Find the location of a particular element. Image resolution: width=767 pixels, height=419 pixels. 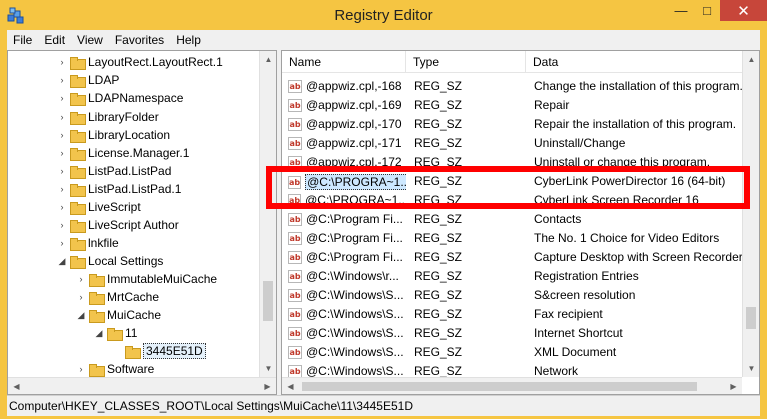

tree-item-label: Software is located at coordinates (131, 369).